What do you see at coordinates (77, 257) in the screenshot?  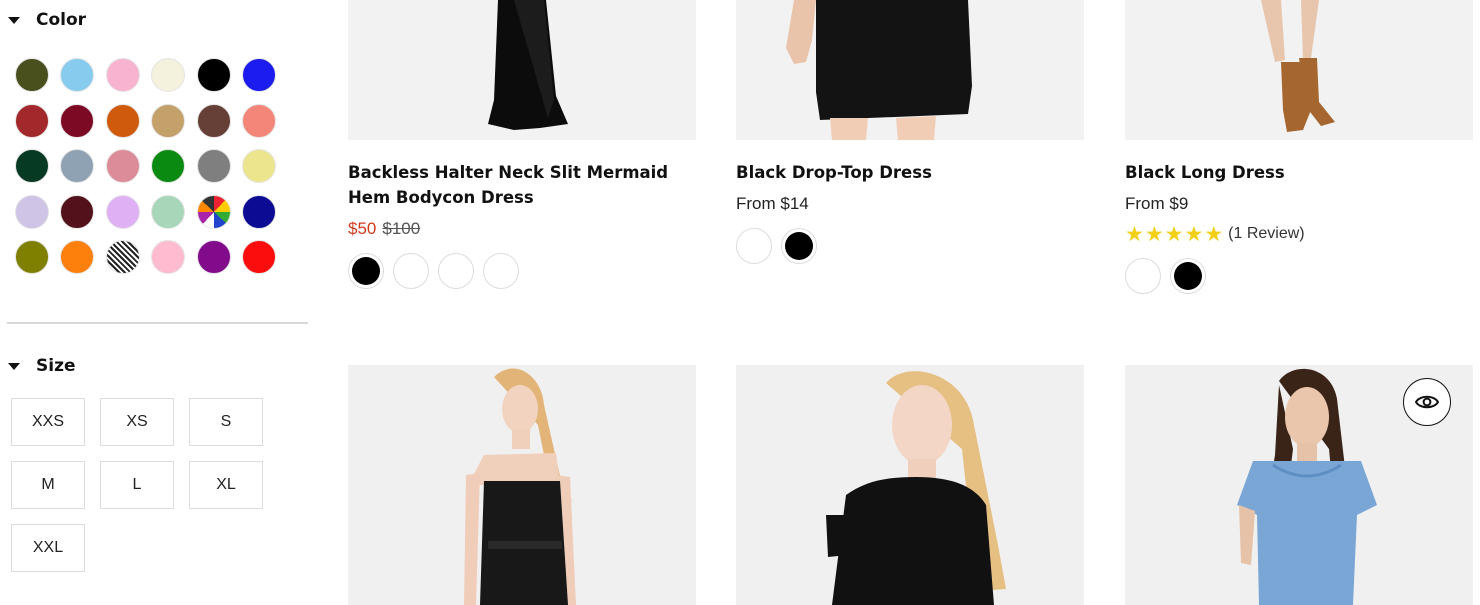 I see `color-swatch-orange` at bounding box center [77, 257].